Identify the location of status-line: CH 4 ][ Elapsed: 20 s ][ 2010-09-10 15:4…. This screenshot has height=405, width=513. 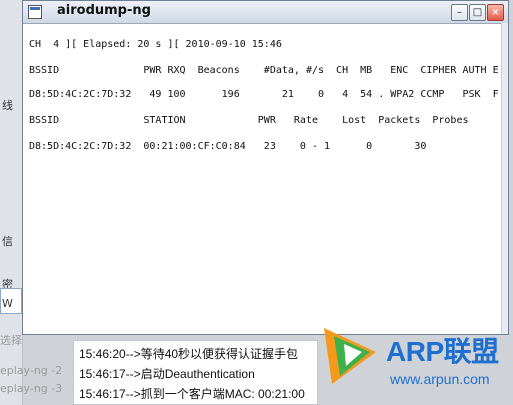
(155, 44).